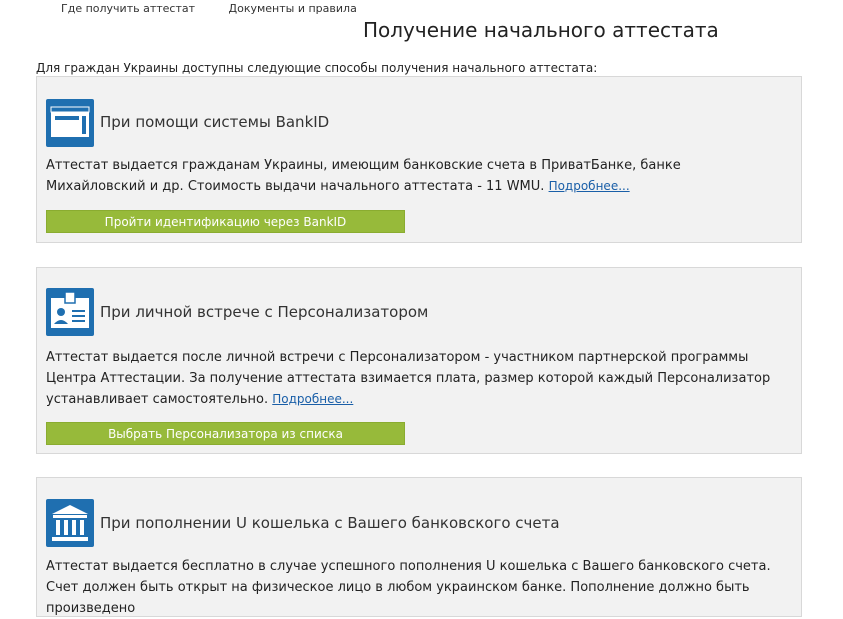 The width and height of the screenshot is (843, 619). I want to click on card-title: При помощи системы BankID, so click(215, 122).